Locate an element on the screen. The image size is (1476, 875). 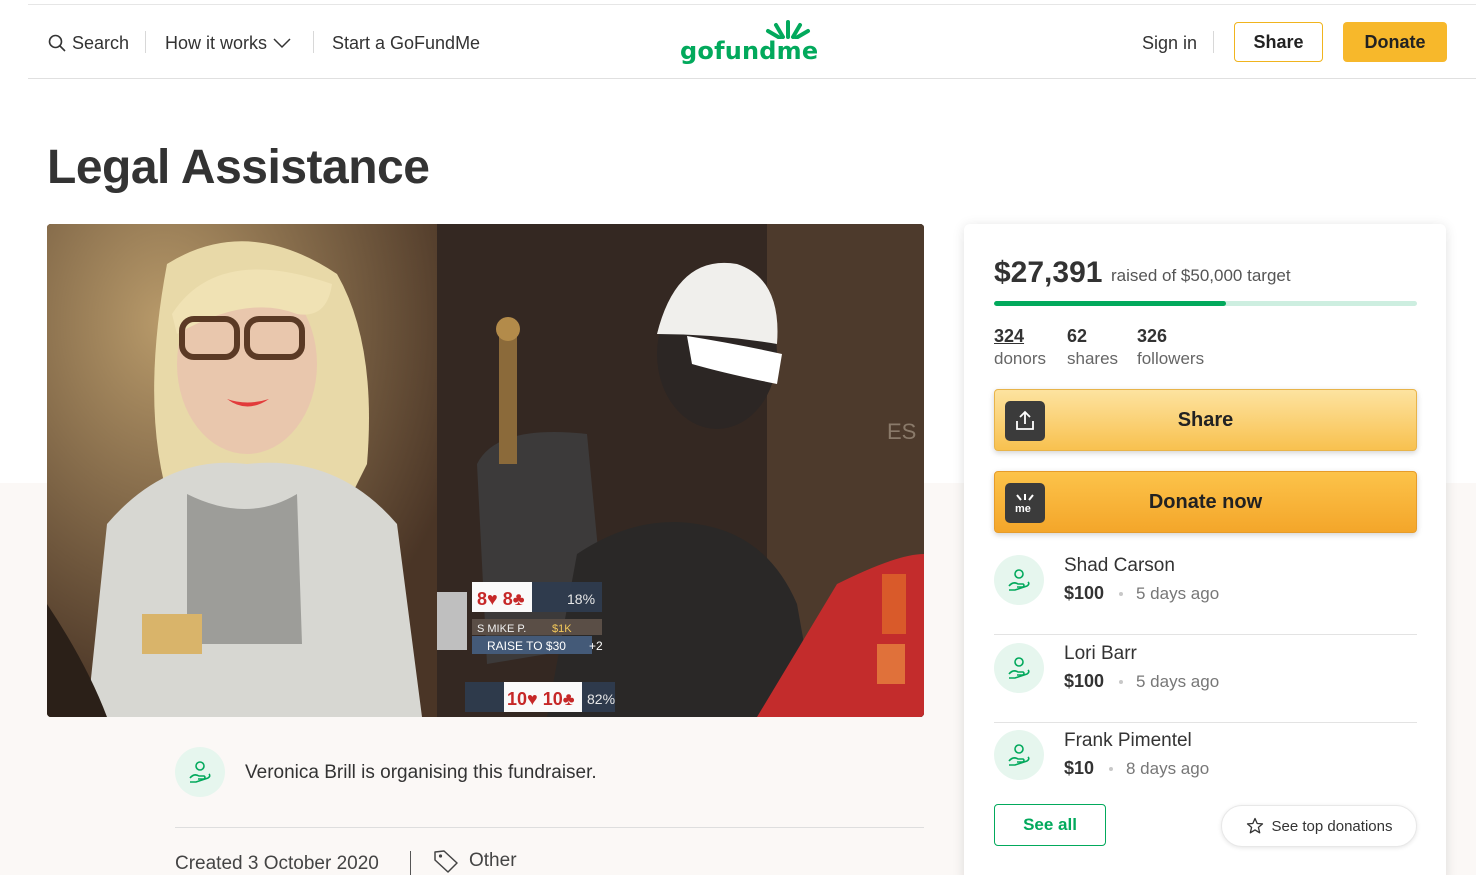
stat-followers: 326 followers is located at coordinates (1170, 347).